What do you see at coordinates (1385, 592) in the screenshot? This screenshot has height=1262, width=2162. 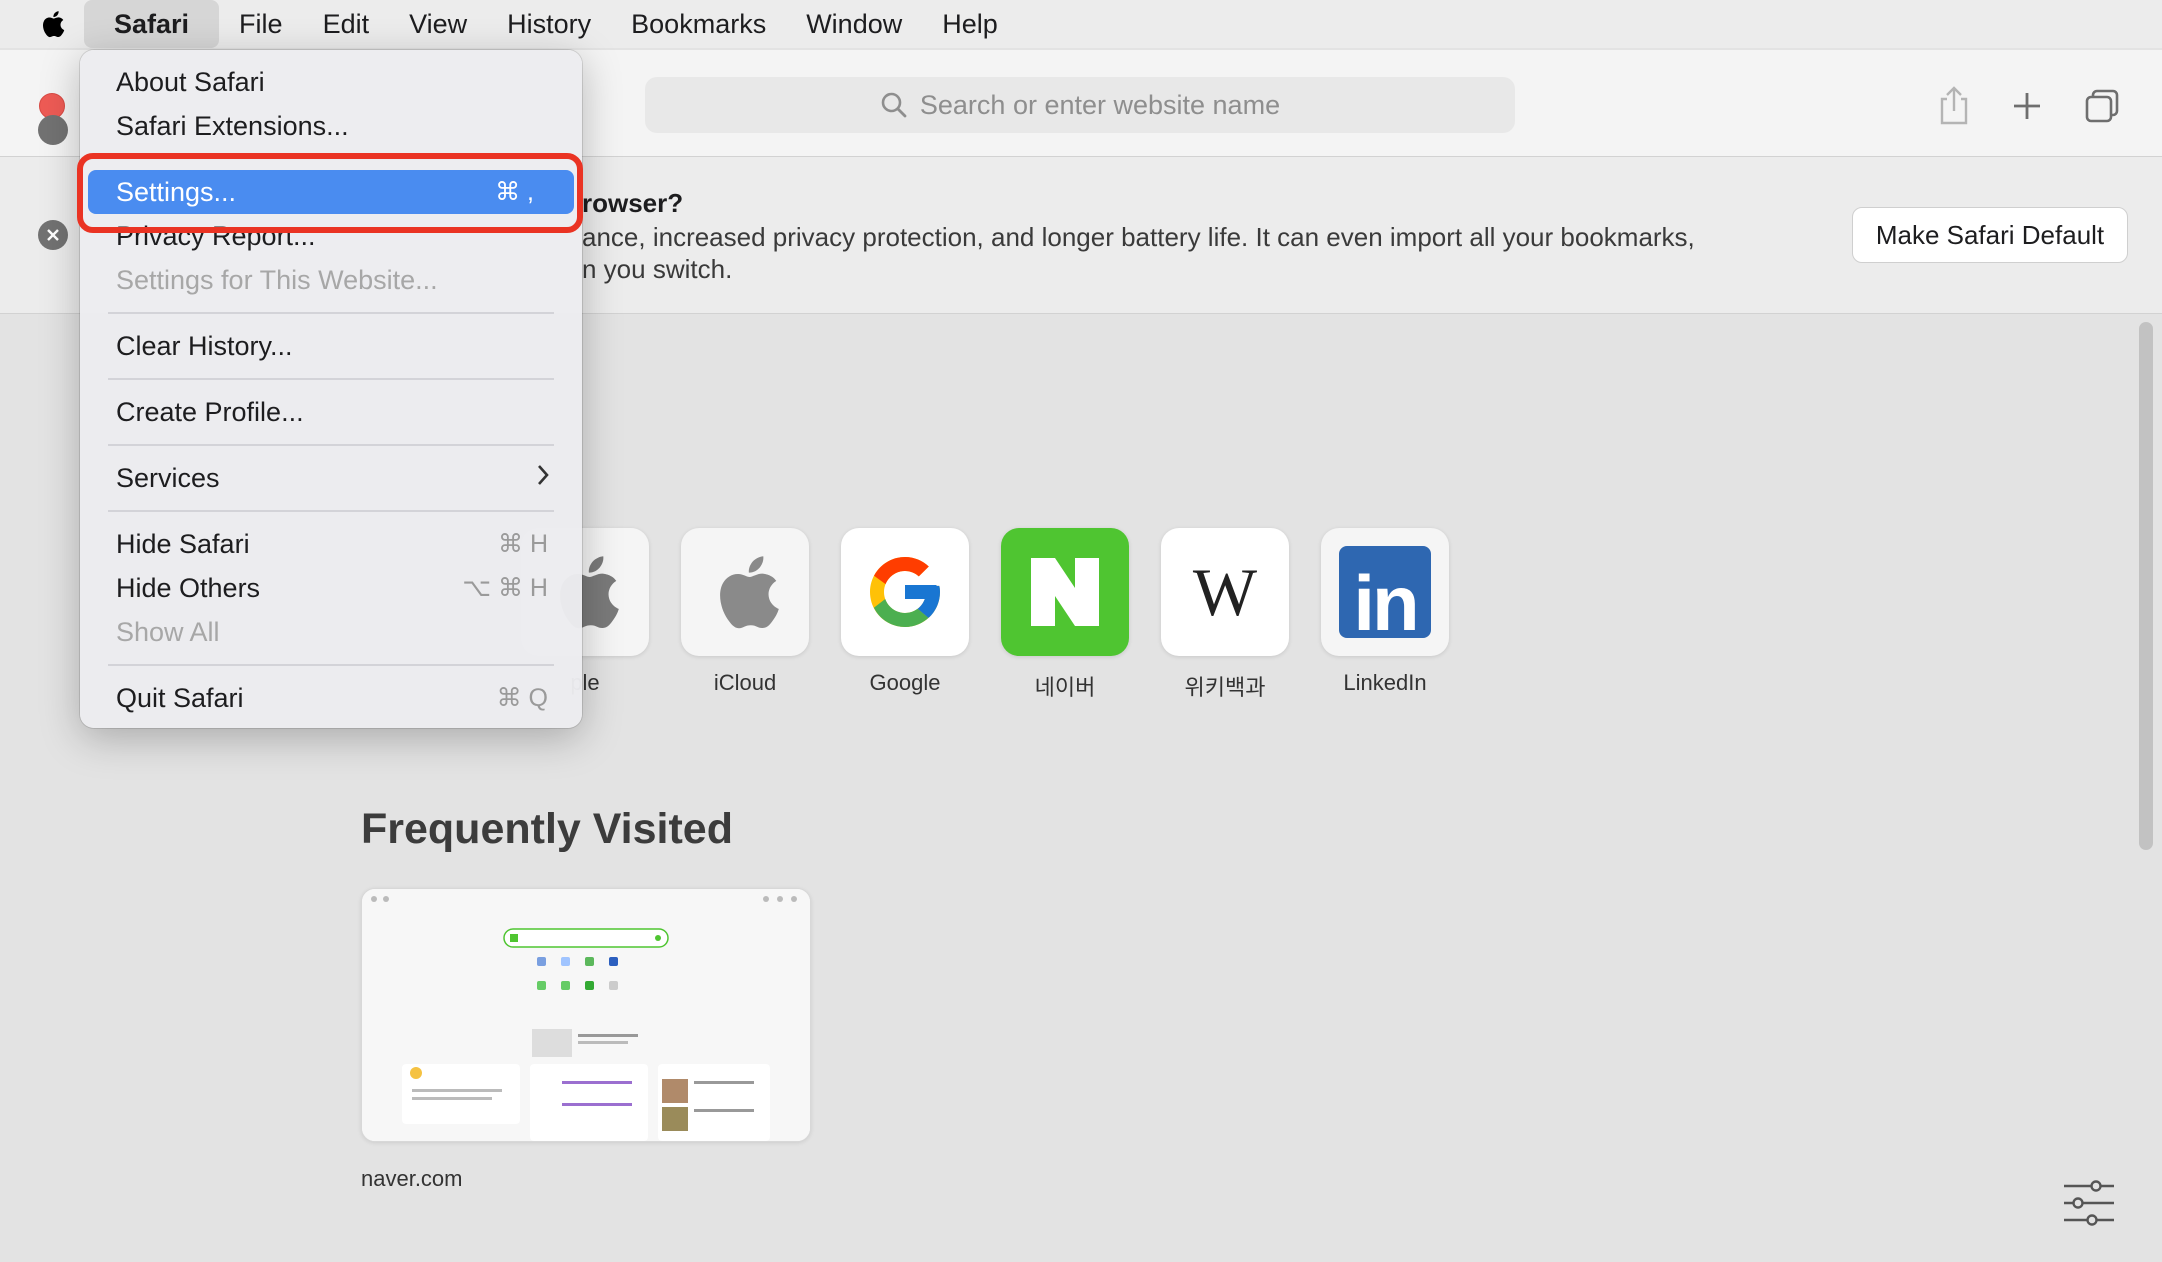 I see `linkedin-logo-icon: in` at bounding box center [1385, 592].